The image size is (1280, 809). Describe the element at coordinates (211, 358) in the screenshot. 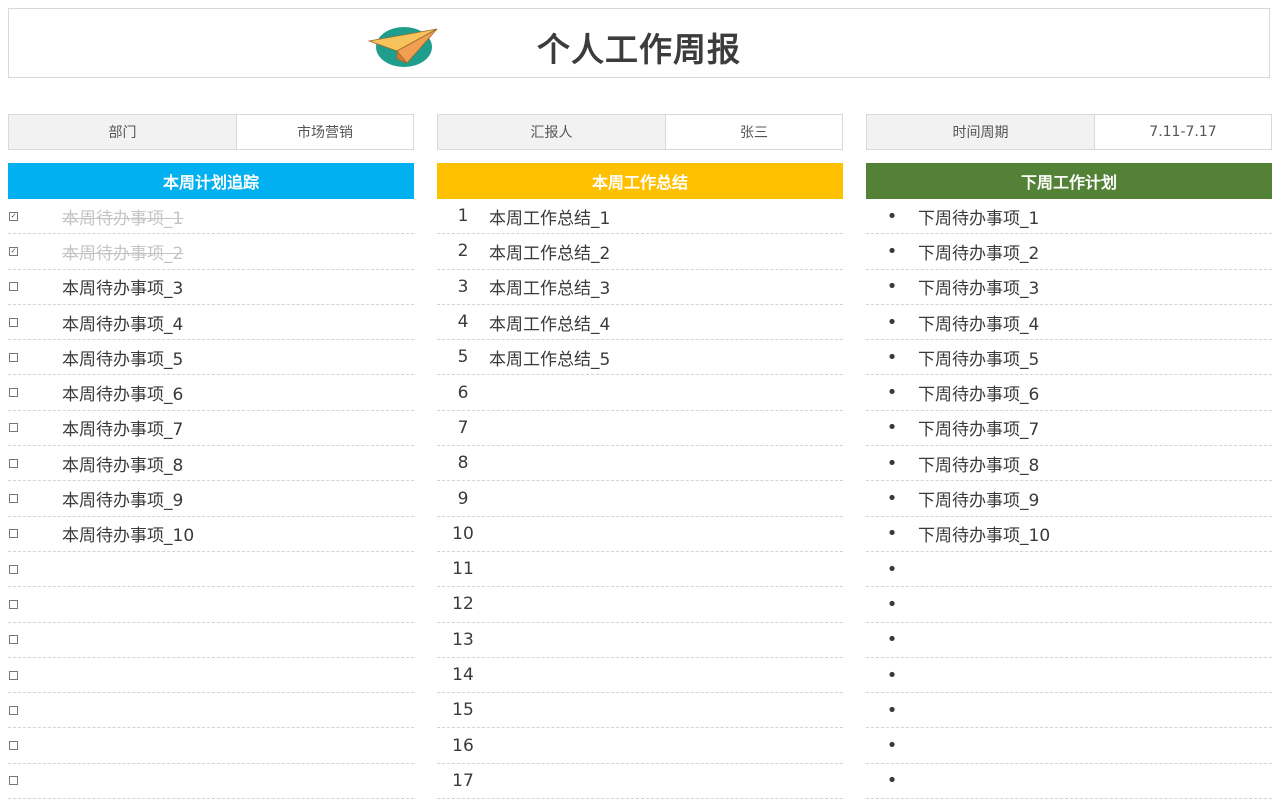

I see `list-item: 本周待办事项_5` at that location.